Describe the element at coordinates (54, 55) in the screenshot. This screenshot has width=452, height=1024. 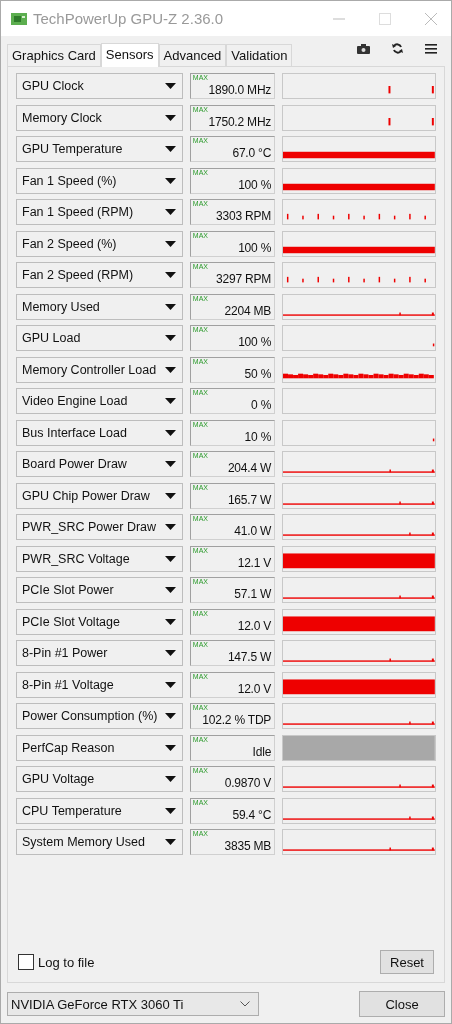
I see `tab: Graphics Card` at that location.